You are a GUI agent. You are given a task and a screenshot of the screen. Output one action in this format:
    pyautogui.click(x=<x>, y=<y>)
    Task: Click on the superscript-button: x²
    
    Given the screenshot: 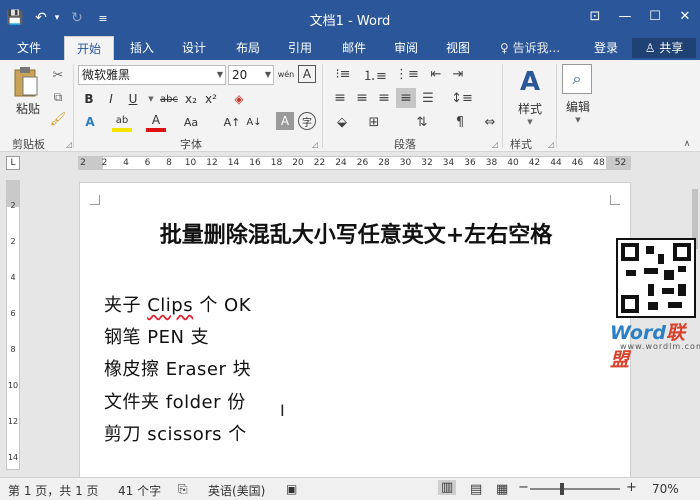 What is the action you would take?
    pyautogui.click(x=211, y=99)
    